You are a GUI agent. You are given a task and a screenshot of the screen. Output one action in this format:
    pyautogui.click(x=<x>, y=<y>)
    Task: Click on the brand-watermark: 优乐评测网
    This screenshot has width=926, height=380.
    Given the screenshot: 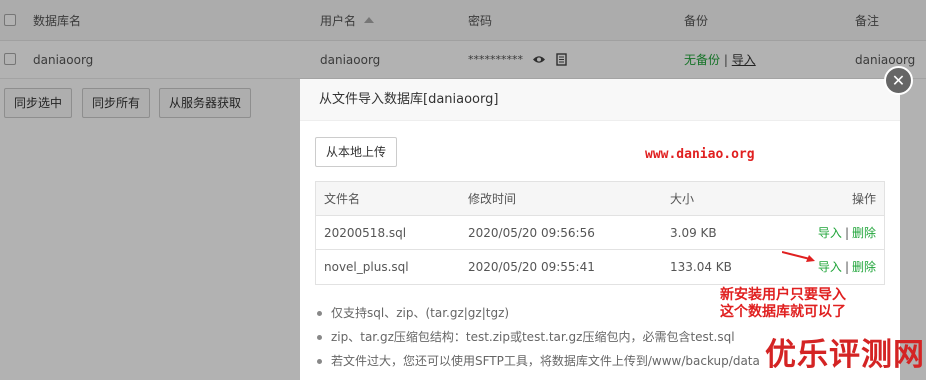 What is the action you would take?
    pyautogui.click(x=845, y=355)
    